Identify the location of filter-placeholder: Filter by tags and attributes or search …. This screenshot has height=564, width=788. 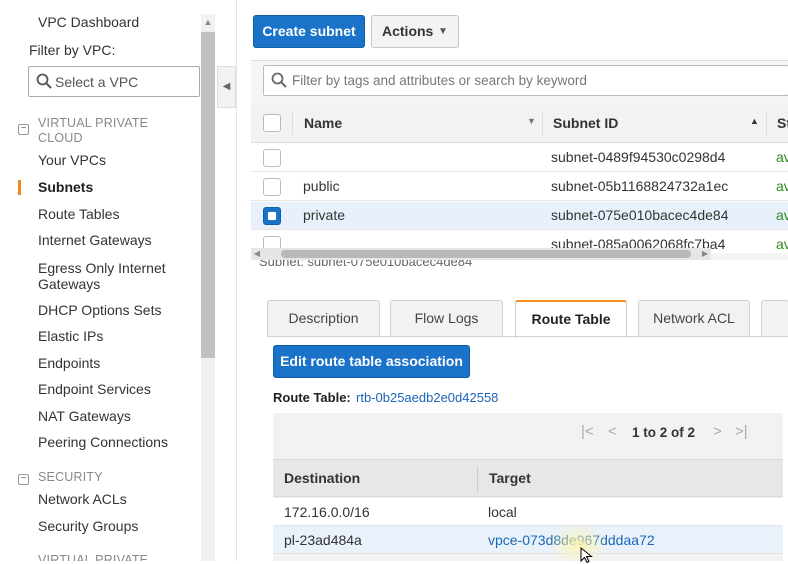
(439, 80).